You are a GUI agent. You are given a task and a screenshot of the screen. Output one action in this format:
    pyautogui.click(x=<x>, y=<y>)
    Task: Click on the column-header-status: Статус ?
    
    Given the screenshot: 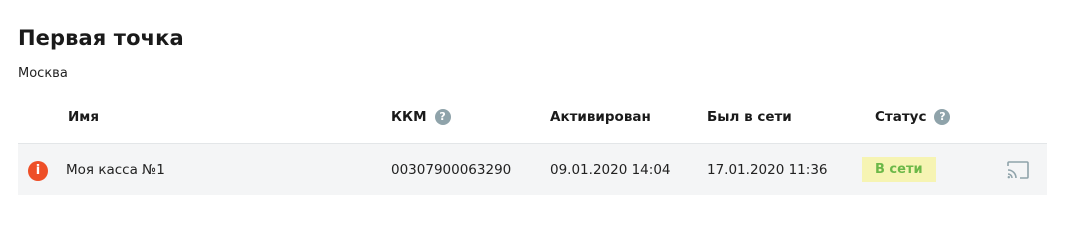 What is the action you would take?
    pyautogui.click(x=913, y=120)
    